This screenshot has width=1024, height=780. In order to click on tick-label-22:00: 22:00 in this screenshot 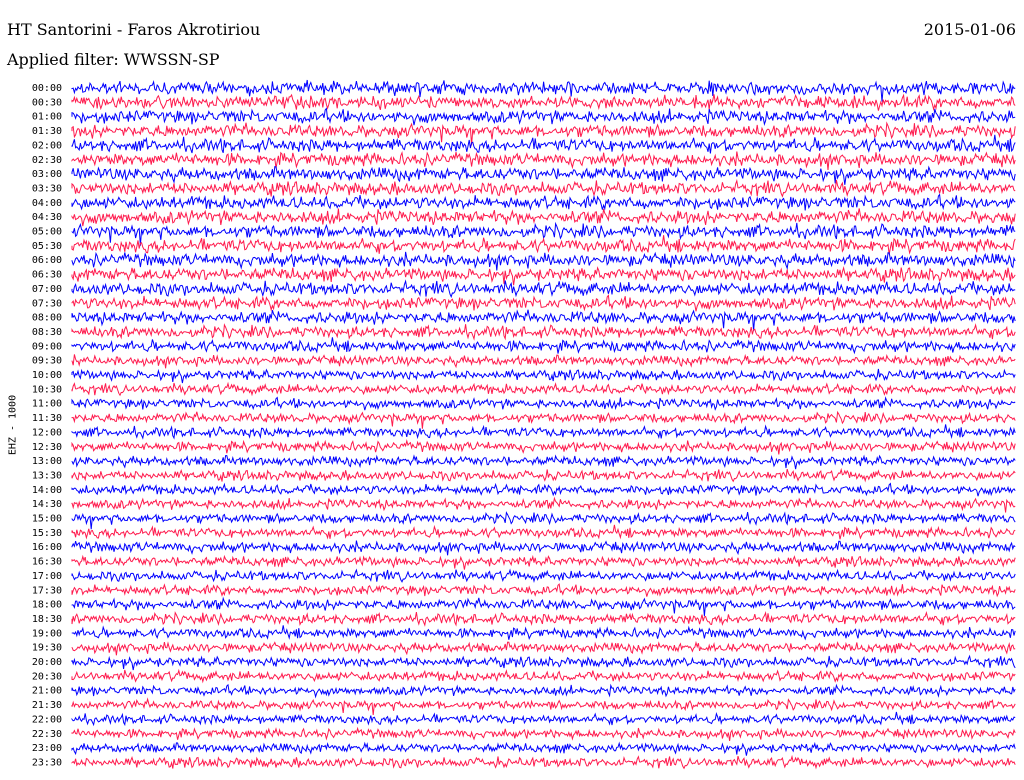, I will do `click(47, 719)`.